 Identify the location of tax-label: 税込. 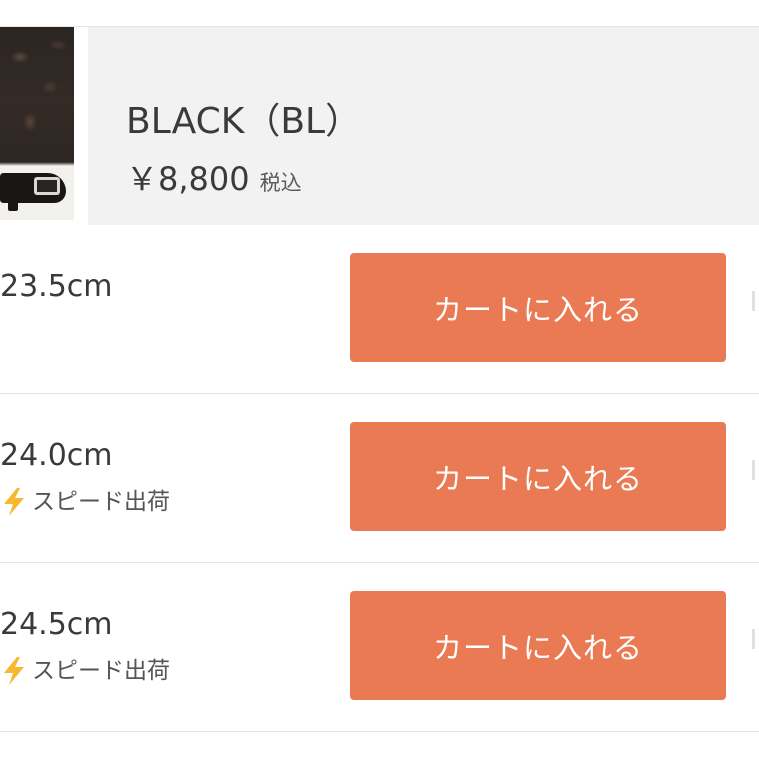
(280, 183).